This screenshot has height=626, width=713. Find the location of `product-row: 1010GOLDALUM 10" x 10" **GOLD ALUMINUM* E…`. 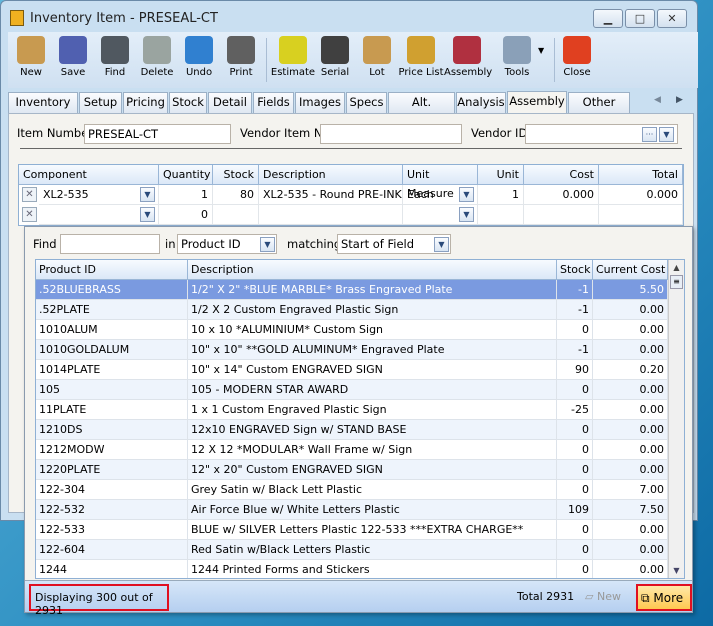

product-row: 1010GOLDALUM 10" x 10" **GOLD ALUMINUM* E… is located at coordinates (352, 350).